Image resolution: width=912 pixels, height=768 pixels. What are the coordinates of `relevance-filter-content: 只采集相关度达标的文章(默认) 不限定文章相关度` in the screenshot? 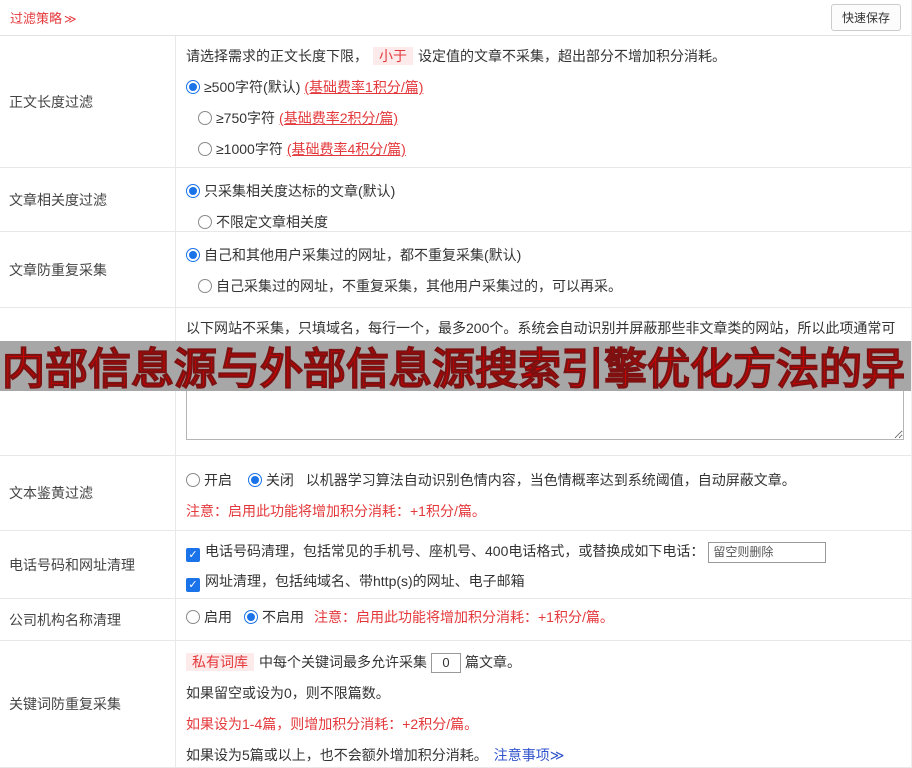 It's located at (543, 199).